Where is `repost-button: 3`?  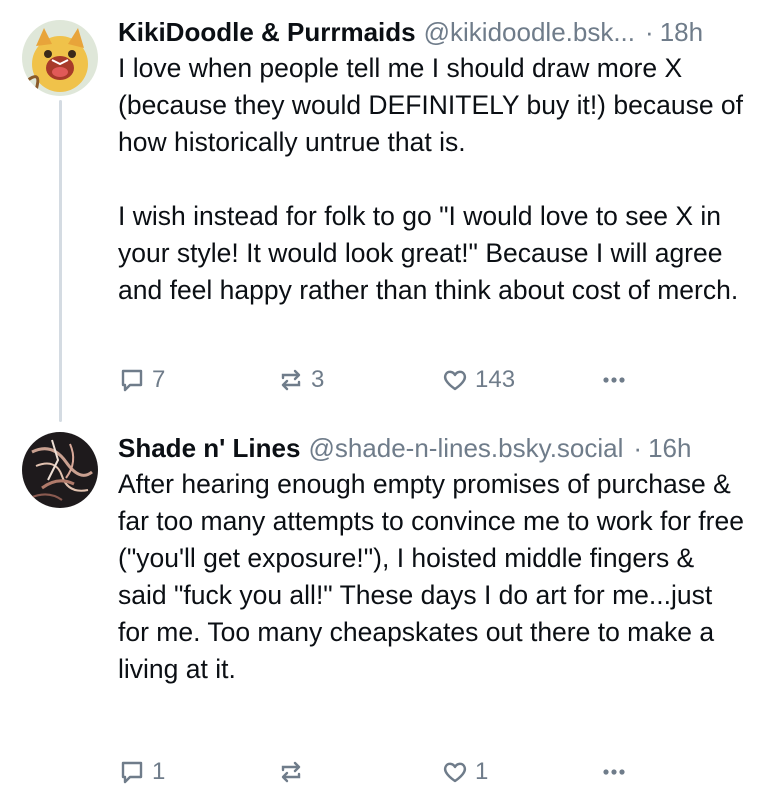 repost-button: 3 is located at coordinates (300, 380).